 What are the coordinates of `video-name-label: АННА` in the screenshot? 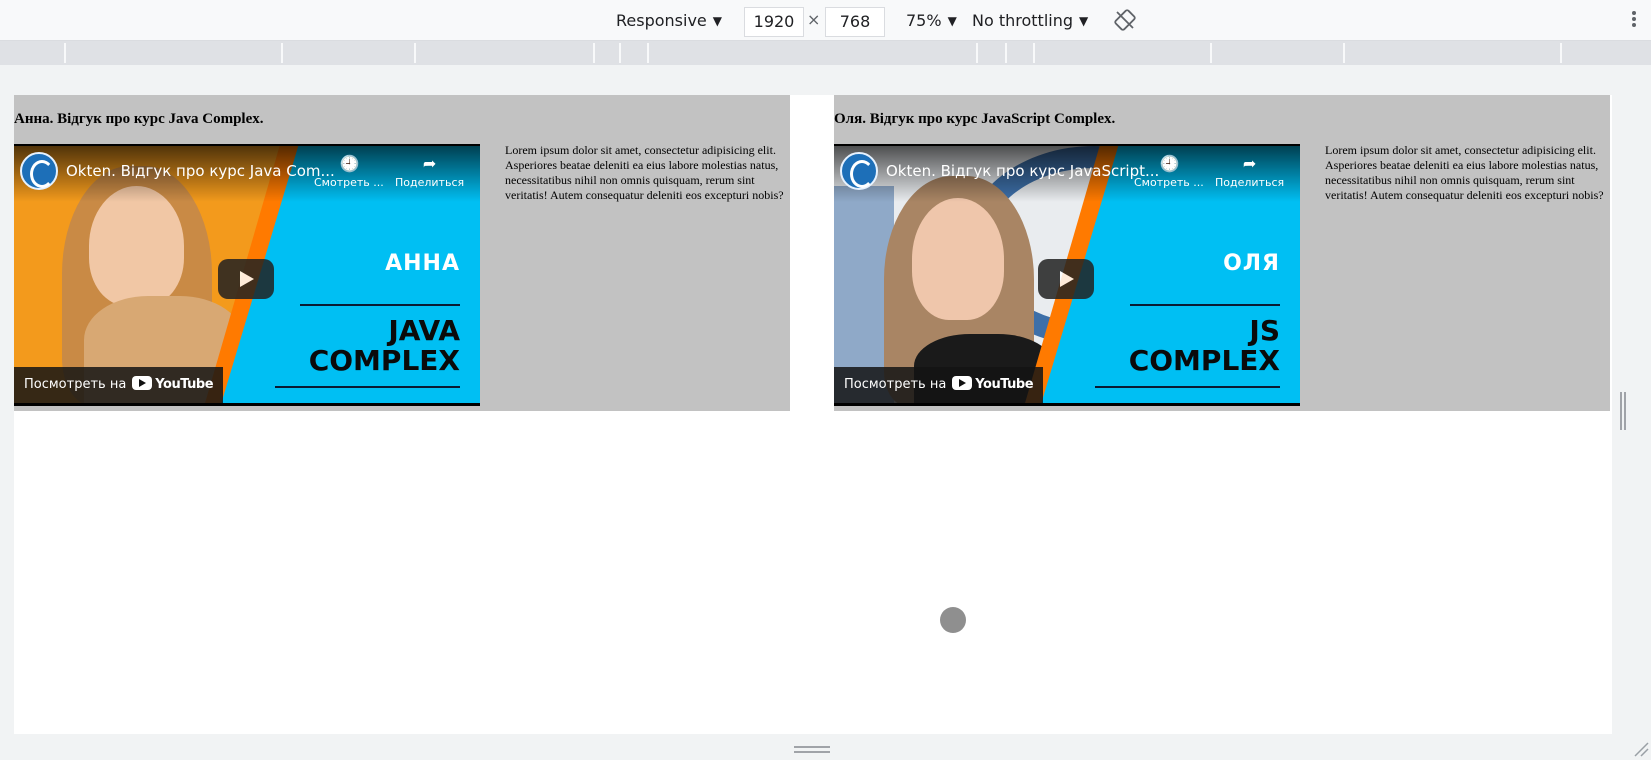 It's located at (422, 263).